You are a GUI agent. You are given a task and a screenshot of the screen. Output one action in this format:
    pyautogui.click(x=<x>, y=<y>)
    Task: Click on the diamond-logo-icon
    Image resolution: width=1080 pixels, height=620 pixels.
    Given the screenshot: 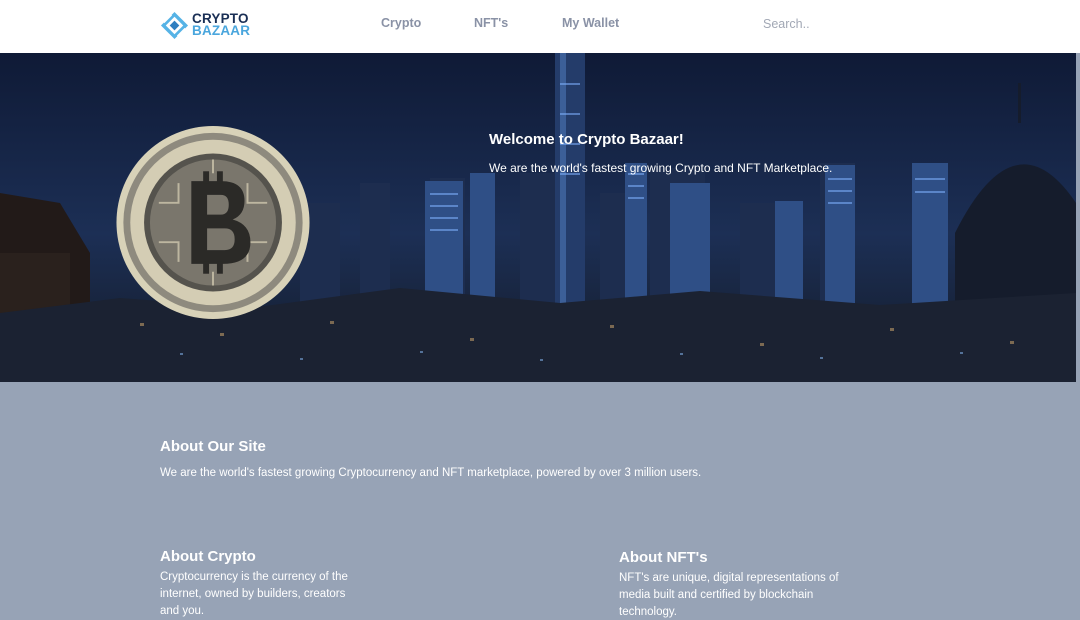 What is the action you would take?
    pyautogui.click(x=174, y=25)
    